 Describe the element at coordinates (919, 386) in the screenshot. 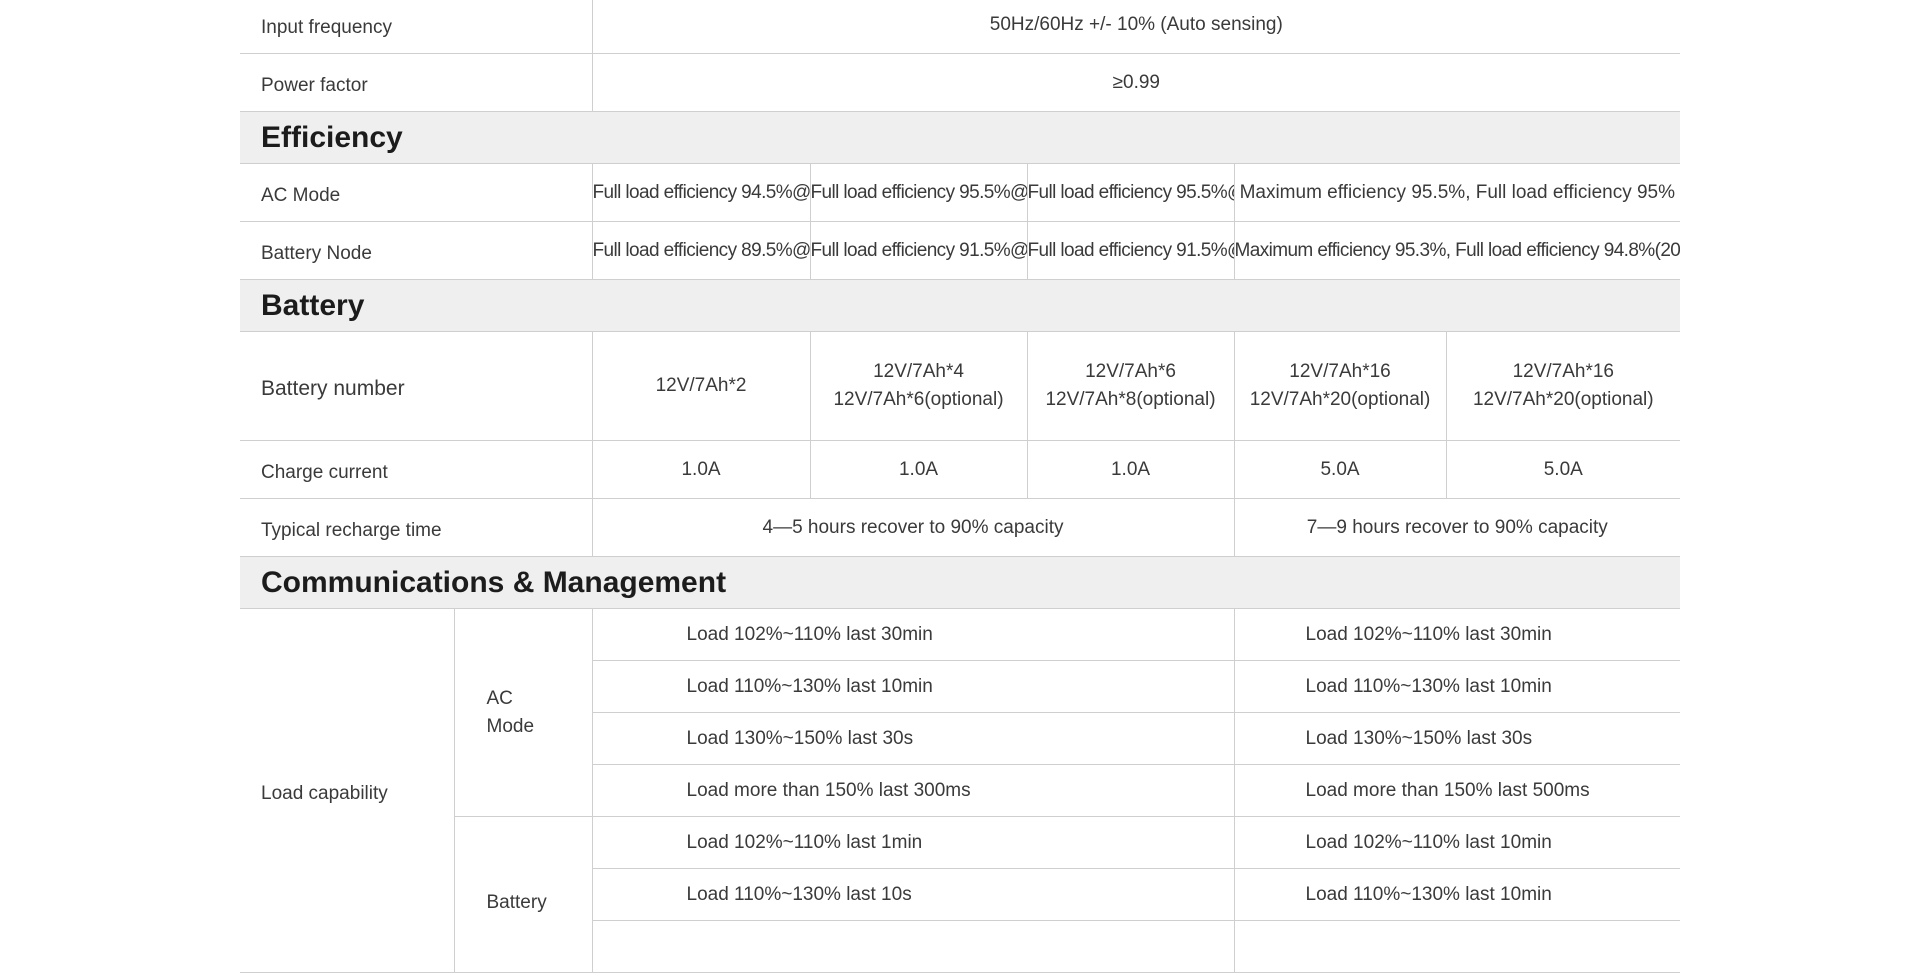

I see `battery-number-2: 12V/7Ah*4 12V/7Ah*6(optional)` at that location.